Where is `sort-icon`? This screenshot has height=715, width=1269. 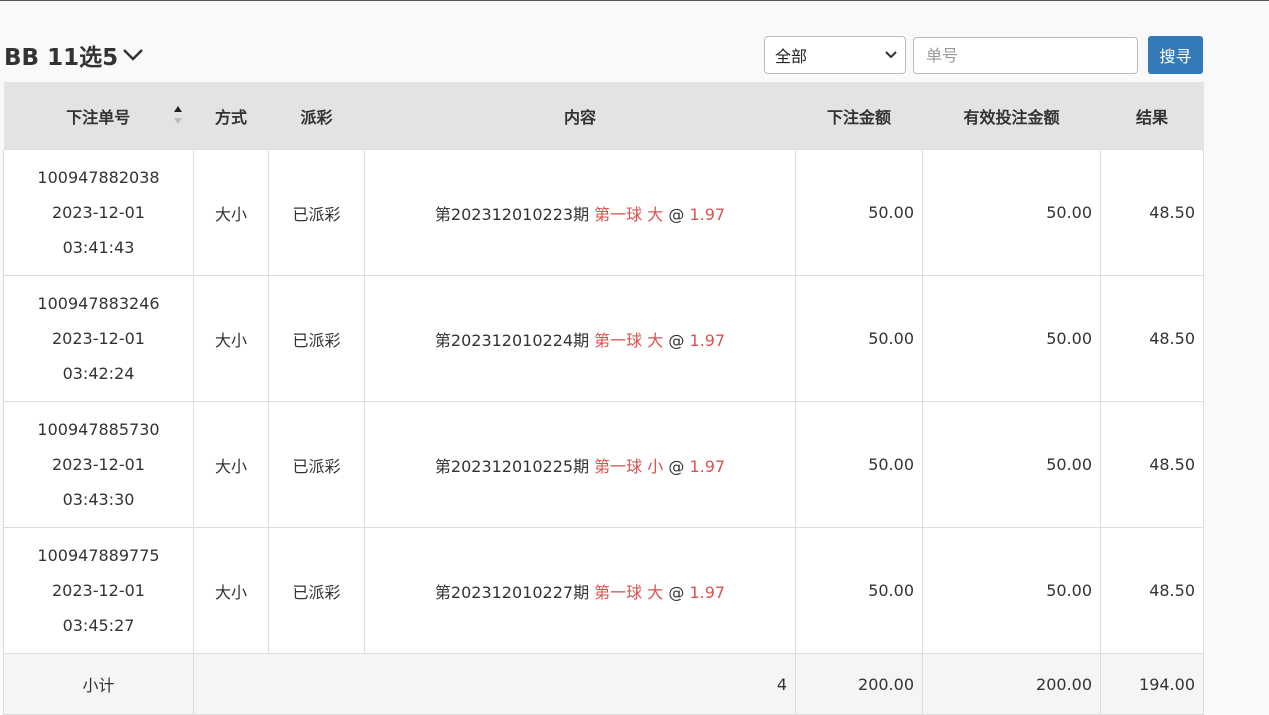 sort-icon is located at coordinates (178, 115).